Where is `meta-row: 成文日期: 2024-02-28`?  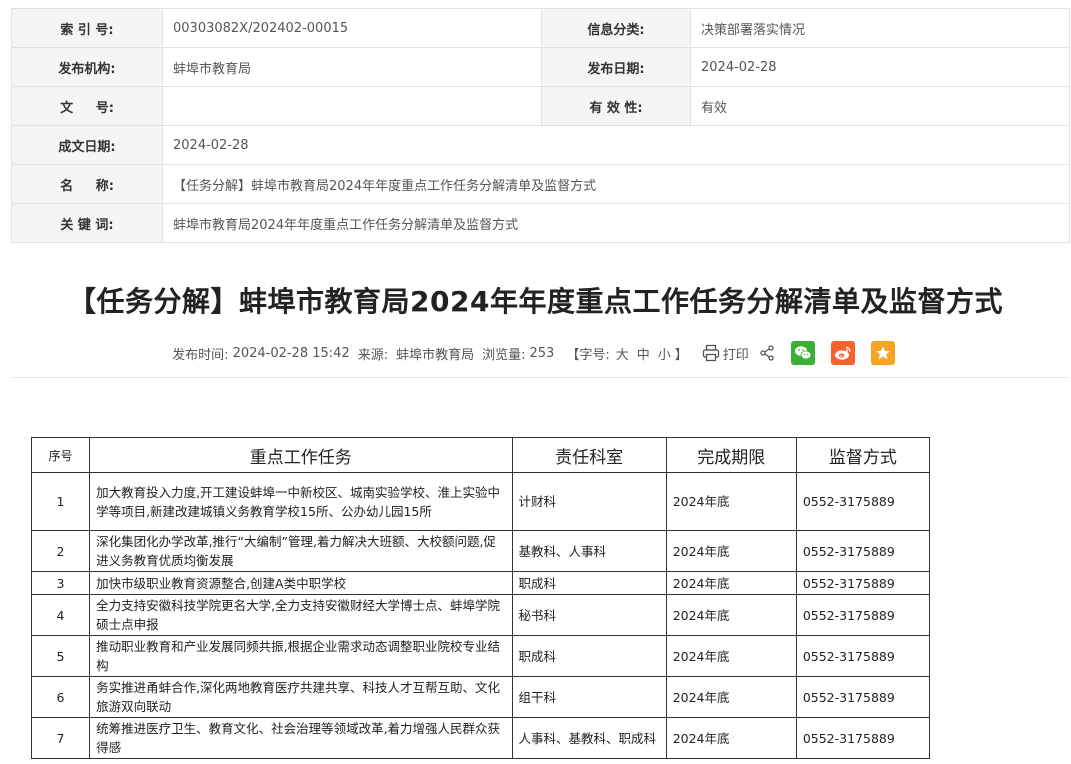
meta-row: 成文日期: 2024-02-28 is located at coordinates (540, 145).